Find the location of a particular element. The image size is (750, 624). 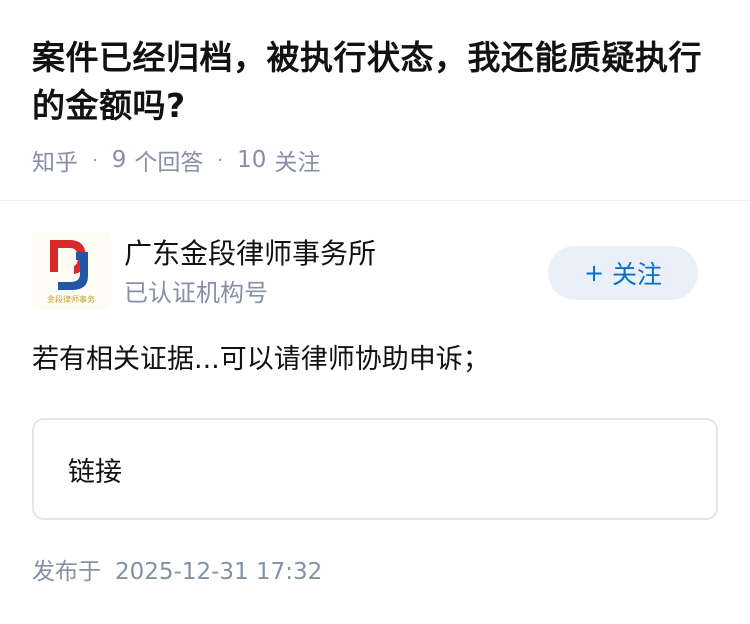

follow-button: + 关注 is located at coordinates (623, 273).